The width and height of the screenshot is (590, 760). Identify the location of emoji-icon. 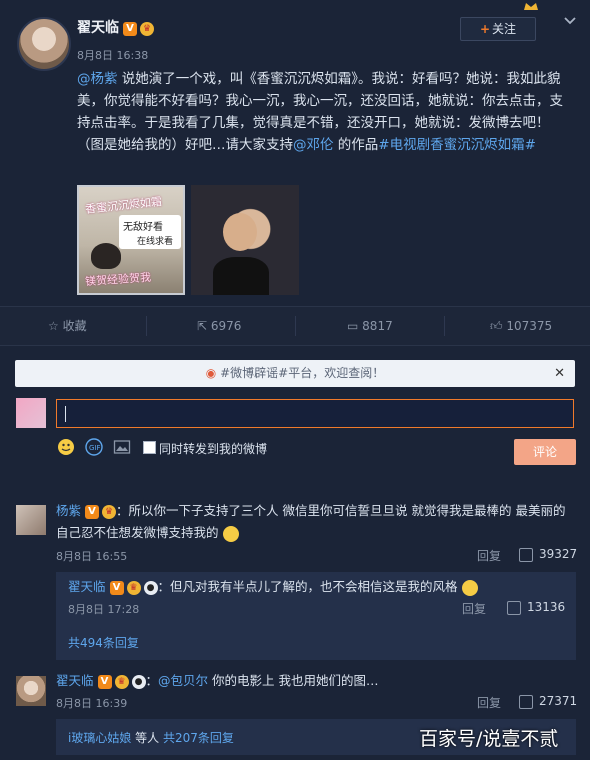
(66, 447).